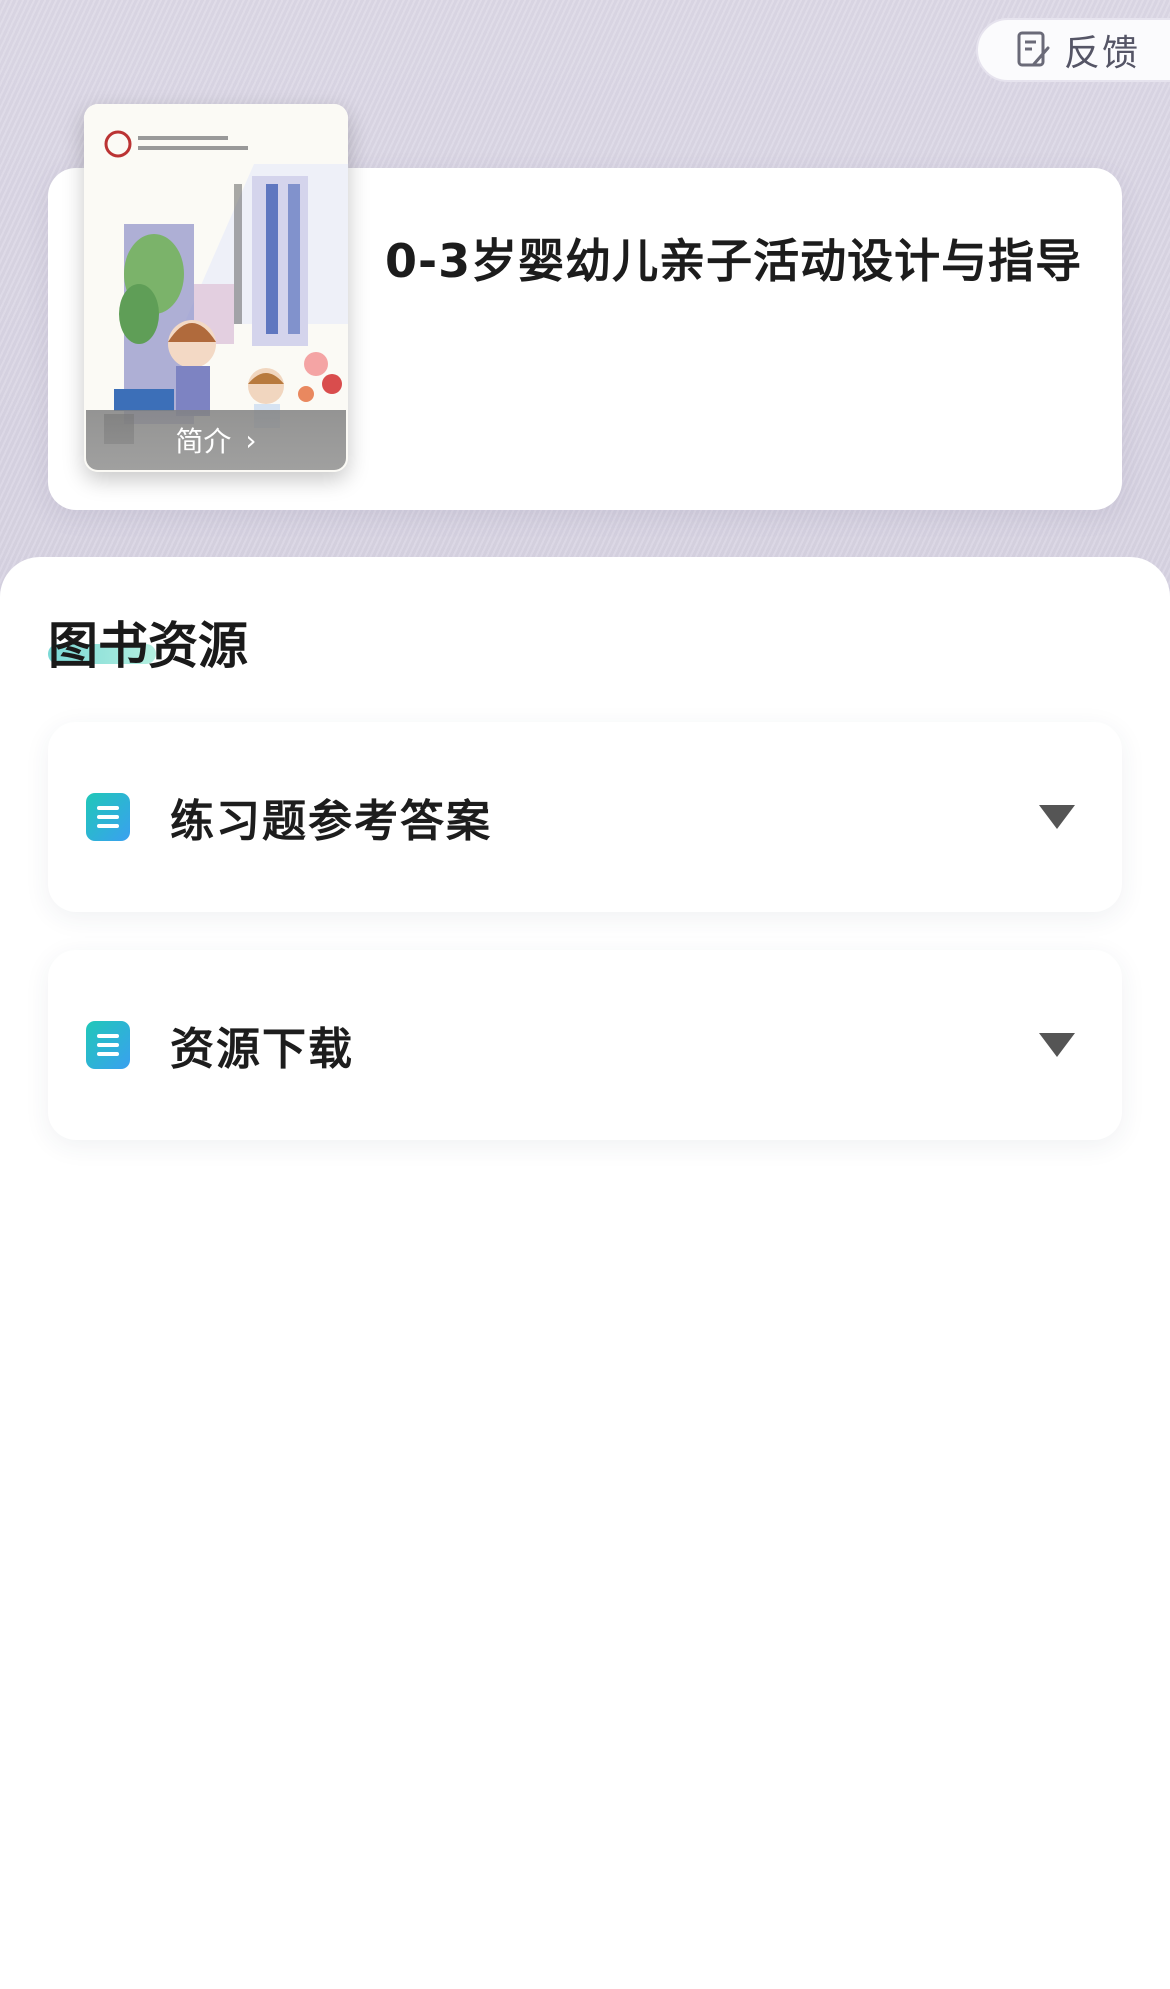 The width and height of the screenshot is (1170, 1989). I want to click on resource-item-download: 资源下载, so click(585, 1045).